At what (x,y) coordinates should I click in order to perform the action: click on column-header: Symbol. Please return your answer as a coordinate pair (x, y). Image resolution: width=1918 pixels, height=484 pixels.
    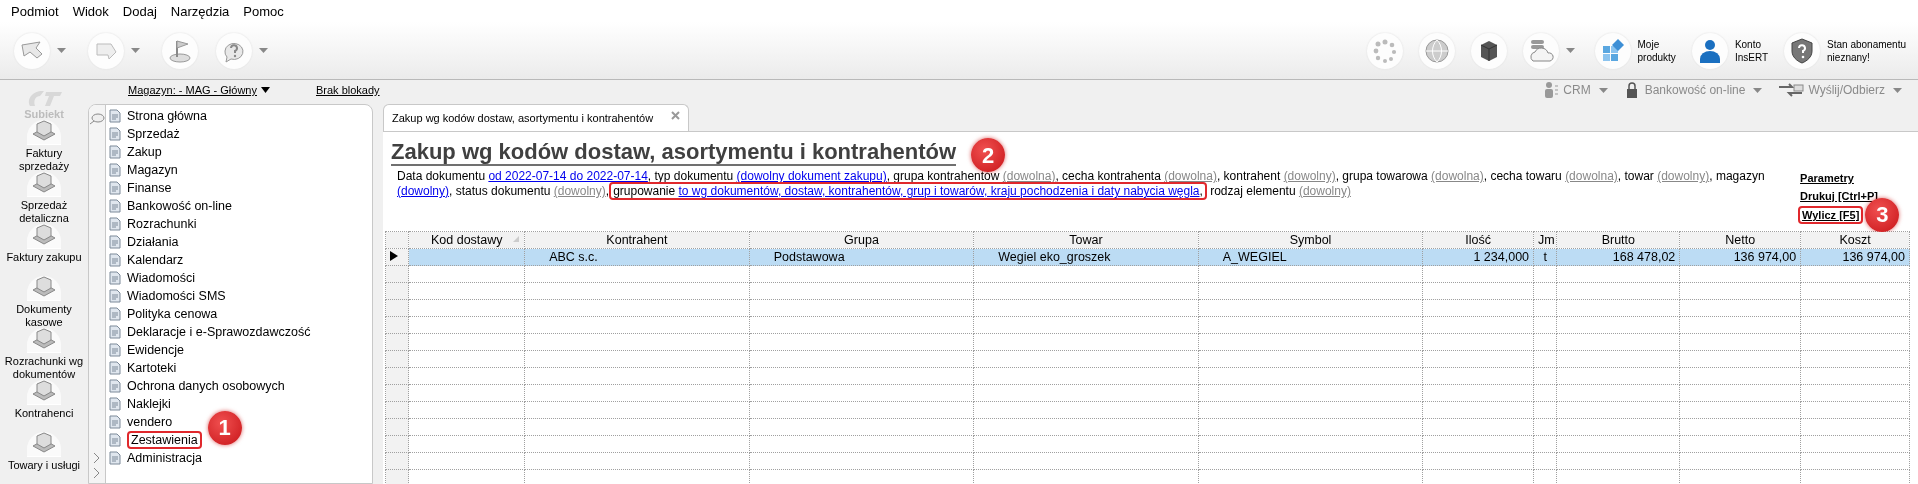
    Looking at the image, I should click on (1310, 240).